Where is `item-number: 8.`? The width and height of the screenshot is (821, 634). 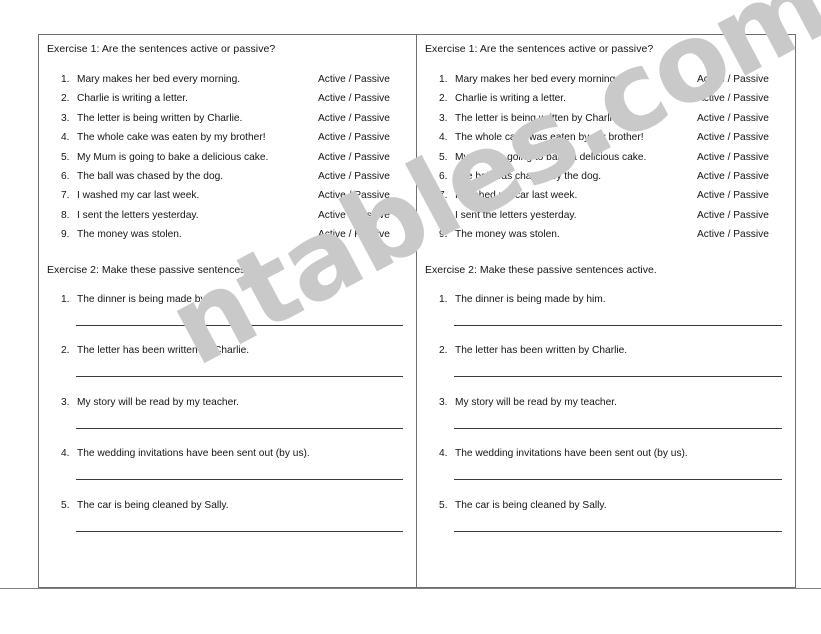
item-number: 8. is located at coordinates (65, 215).